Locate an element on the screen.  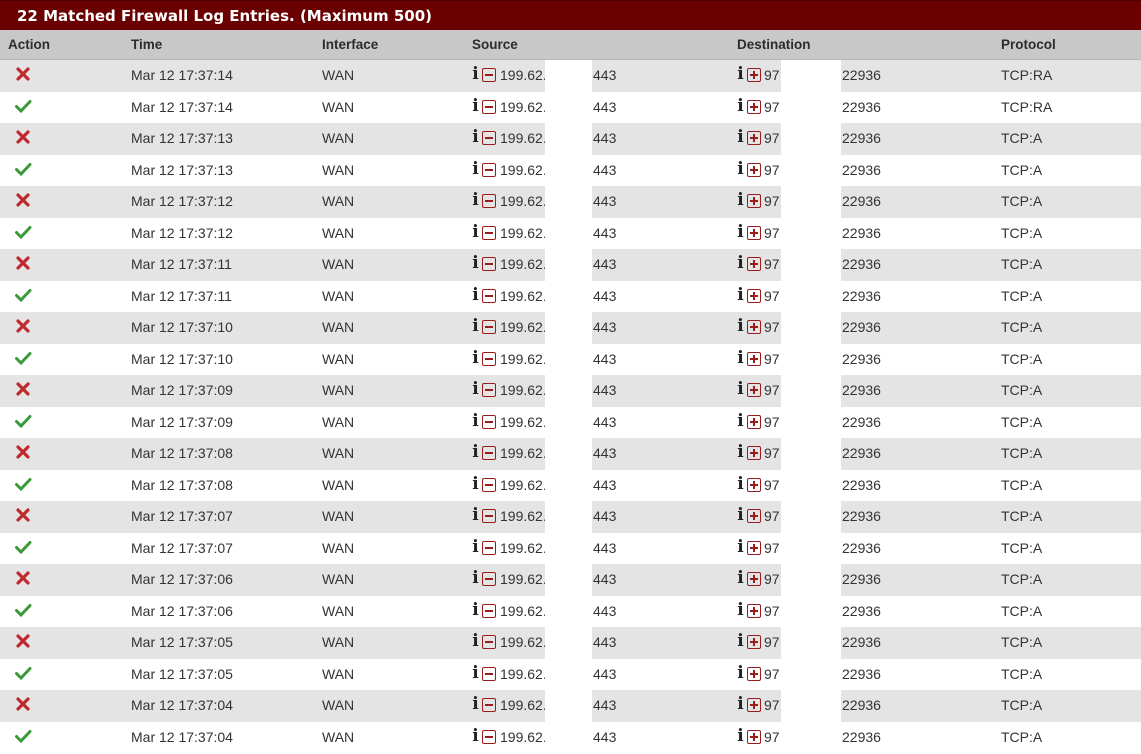
column-header-time: Time is located at coordinates (146, 44).